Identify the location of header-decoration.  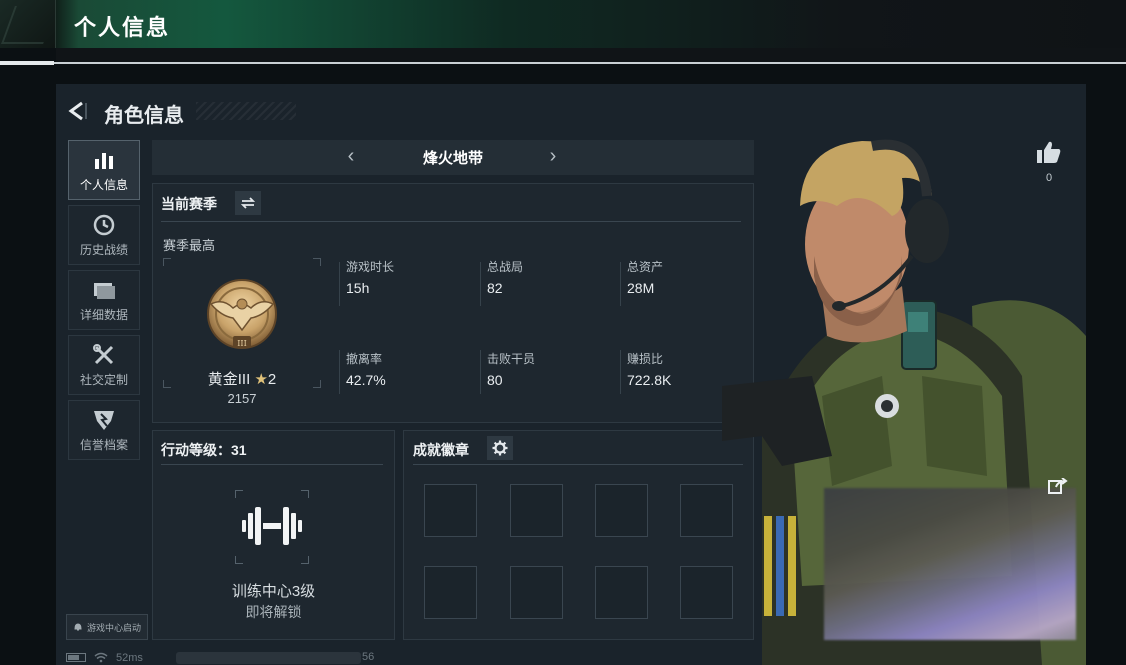
(28, 24).